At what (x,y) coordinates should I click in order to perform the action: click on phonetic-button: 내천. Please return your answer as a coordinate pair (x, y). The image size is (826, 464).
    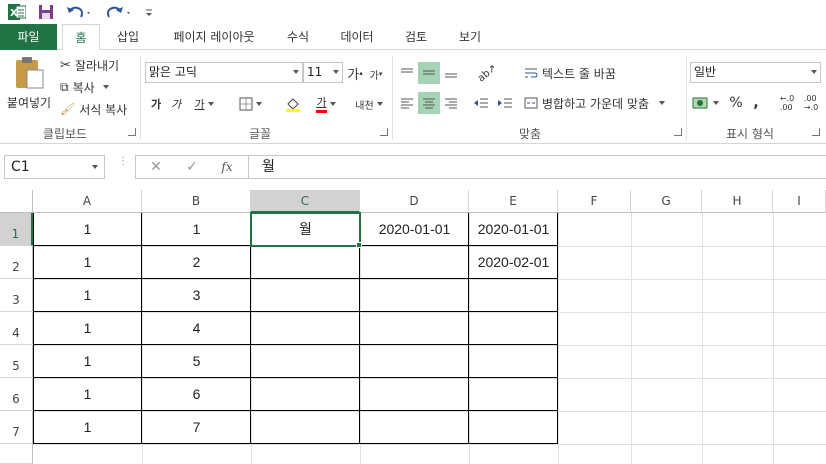
    Looking at the image, I should click on (369, 104).